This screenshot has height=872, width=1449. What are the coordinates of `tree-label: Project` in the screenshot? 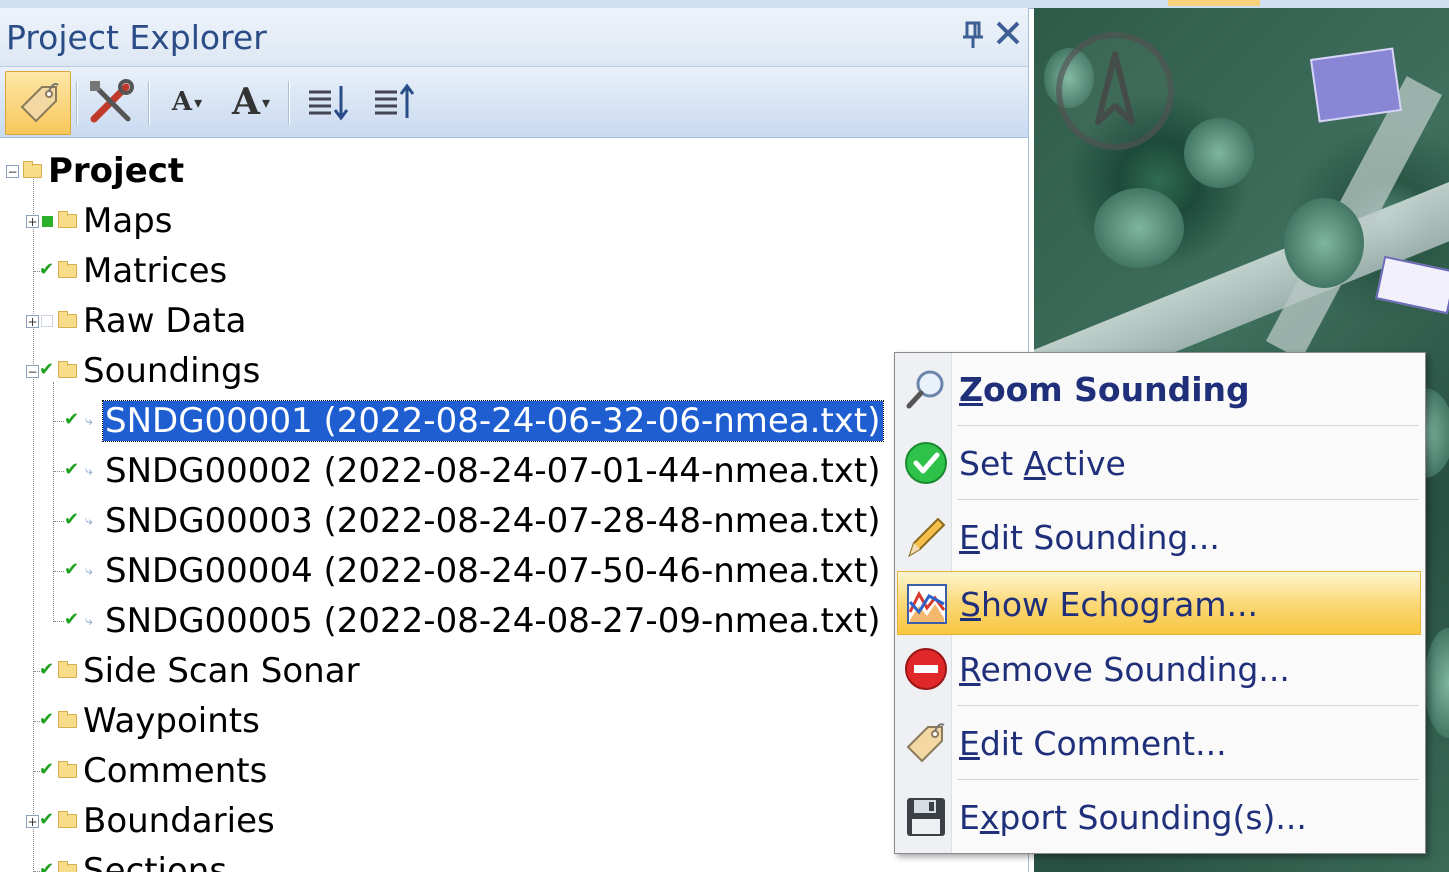 It's located at (116, 171).